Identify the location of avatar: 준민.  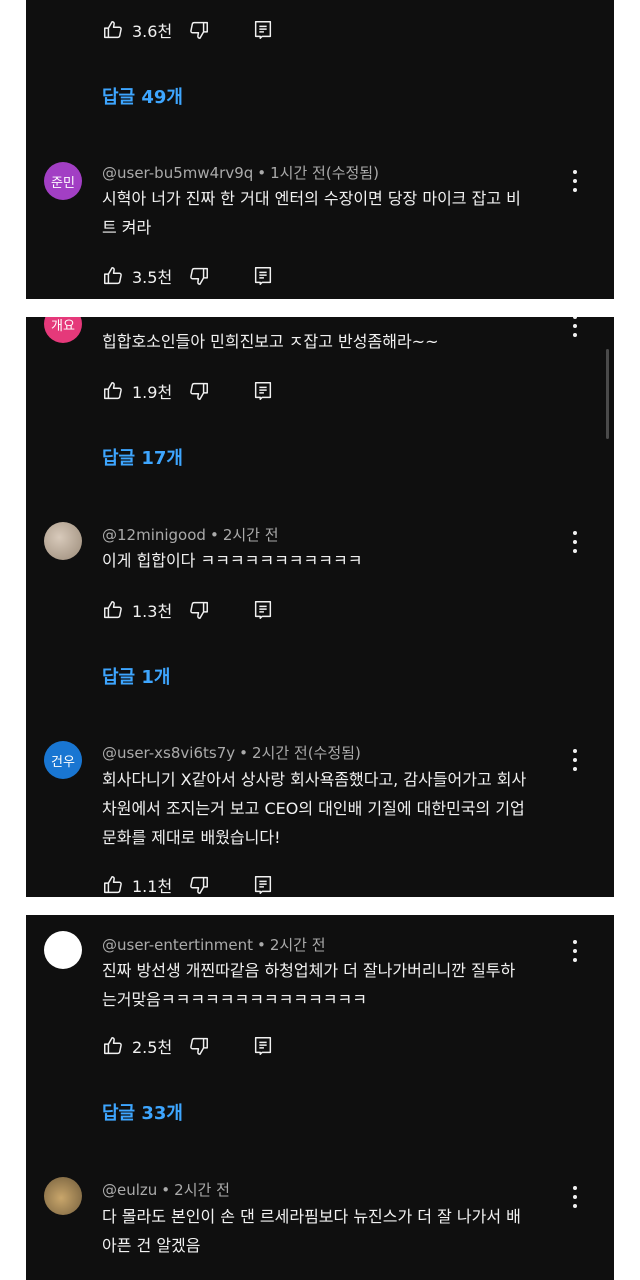
(63, 181).